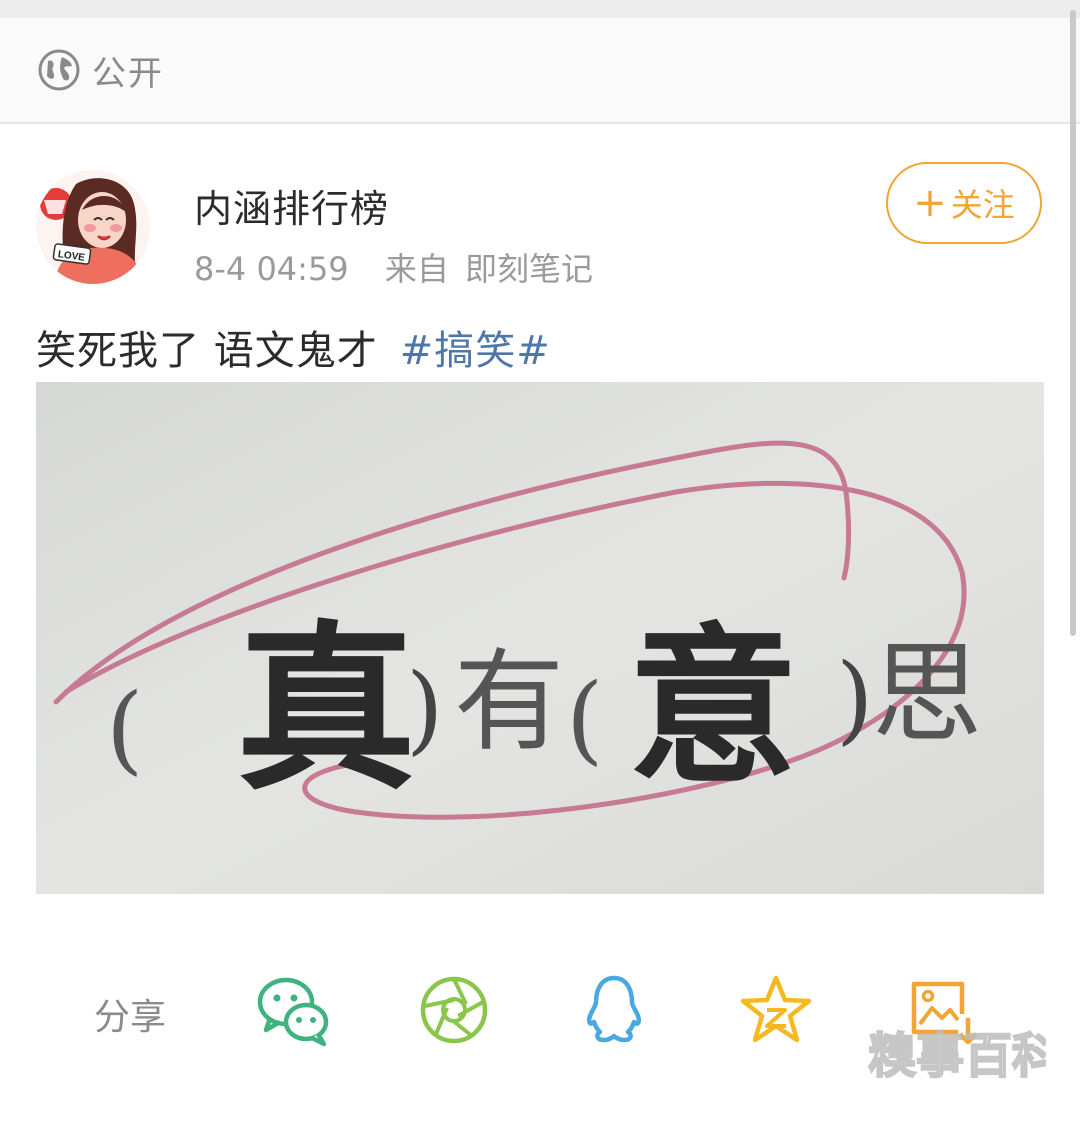  I want to click on globe-icon, so click(59, 70).